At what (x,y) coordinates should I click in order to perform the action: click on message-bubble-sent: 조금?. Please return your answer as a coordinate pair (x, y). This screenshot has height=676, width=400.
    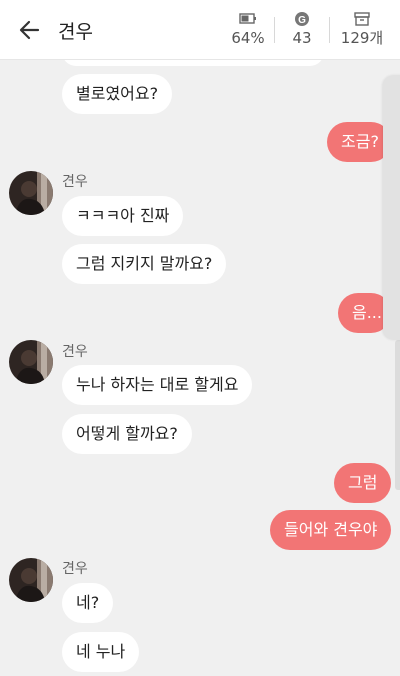
    Looking at the image, I should click on (359, 142).